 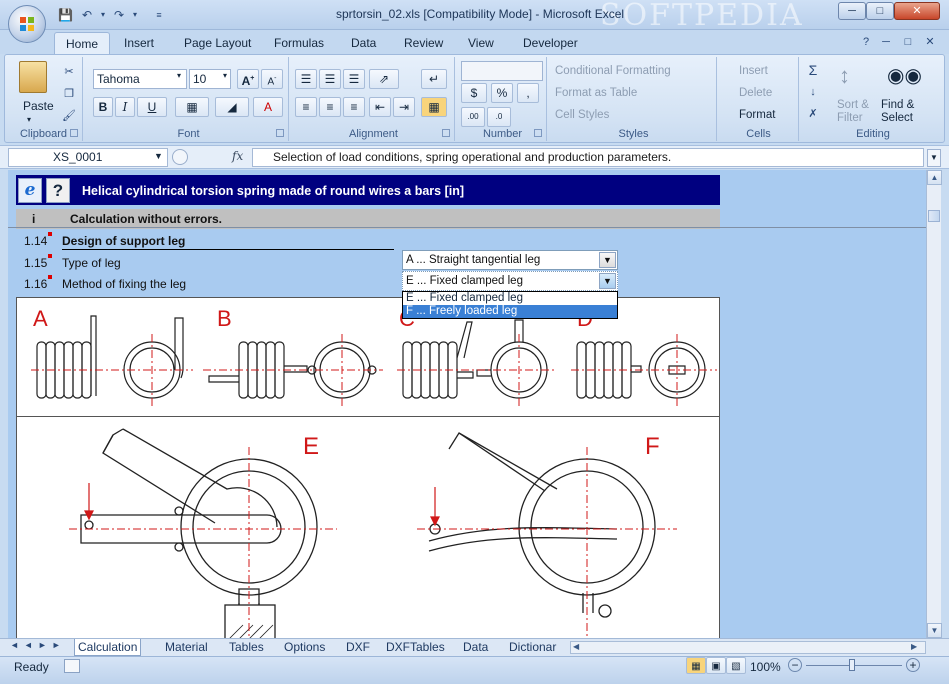 What do you see at coordinates (304, 647) in the screenshot?
I see `sheet-tab-options: Options` at bounding box center [304, 647].